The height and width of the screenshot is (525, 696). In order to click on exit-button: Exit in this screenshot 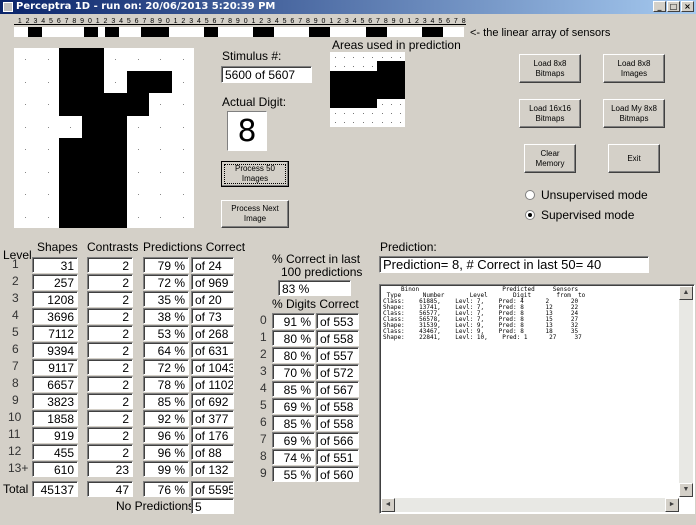, I will do `click(634, 158)`.